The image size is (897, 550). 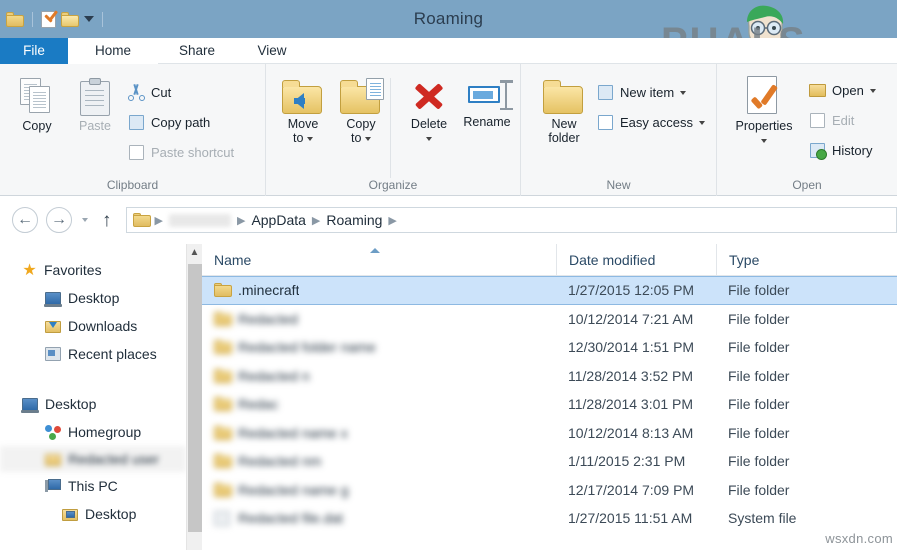 I want to click on properties-button: Properties, so click(x=764, y=111).